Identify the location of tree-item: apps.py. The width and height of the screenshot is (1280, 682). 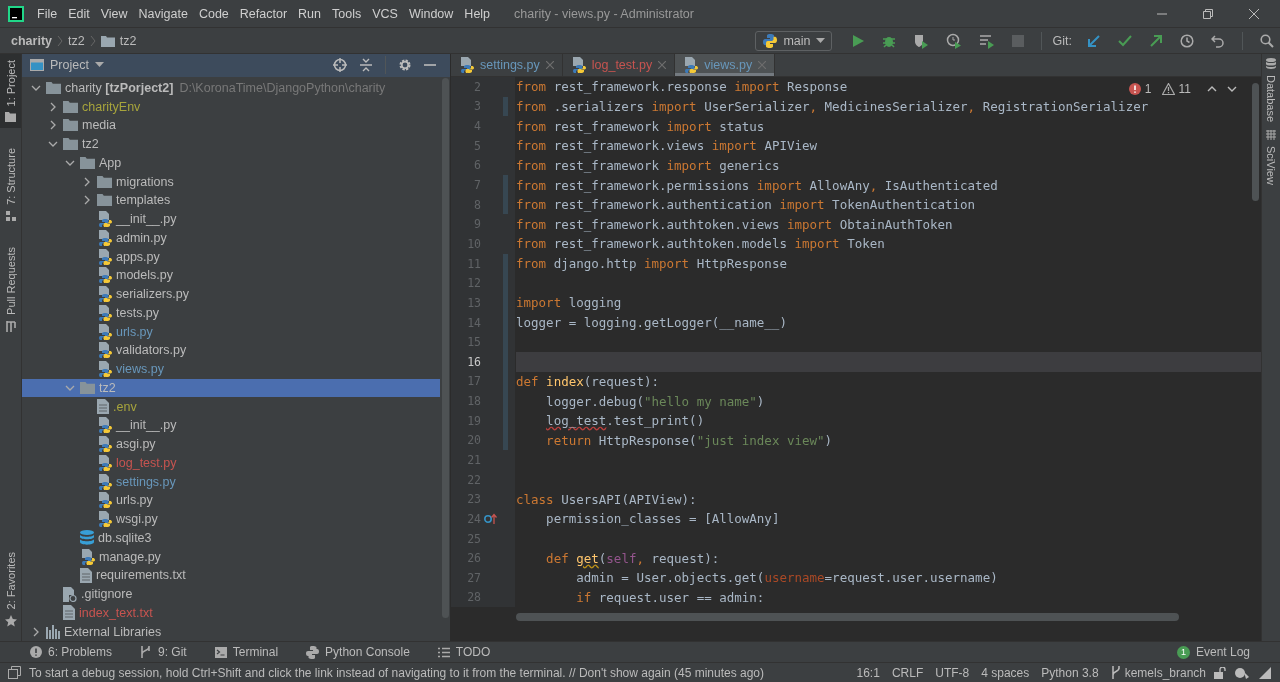
(231, 256).